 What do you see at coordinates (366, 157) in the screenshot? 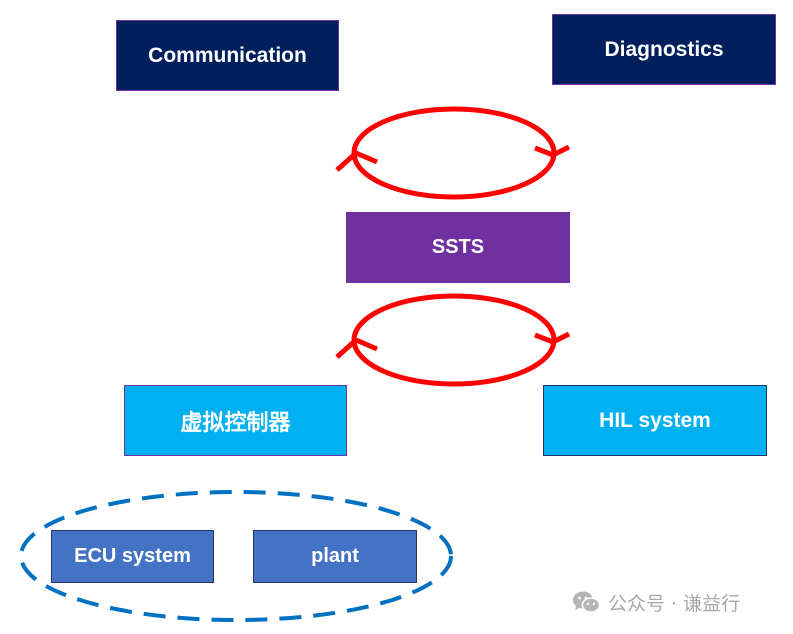
I see `upper-cycle-arrowhead-left-b` at bounding box center [366, 157].